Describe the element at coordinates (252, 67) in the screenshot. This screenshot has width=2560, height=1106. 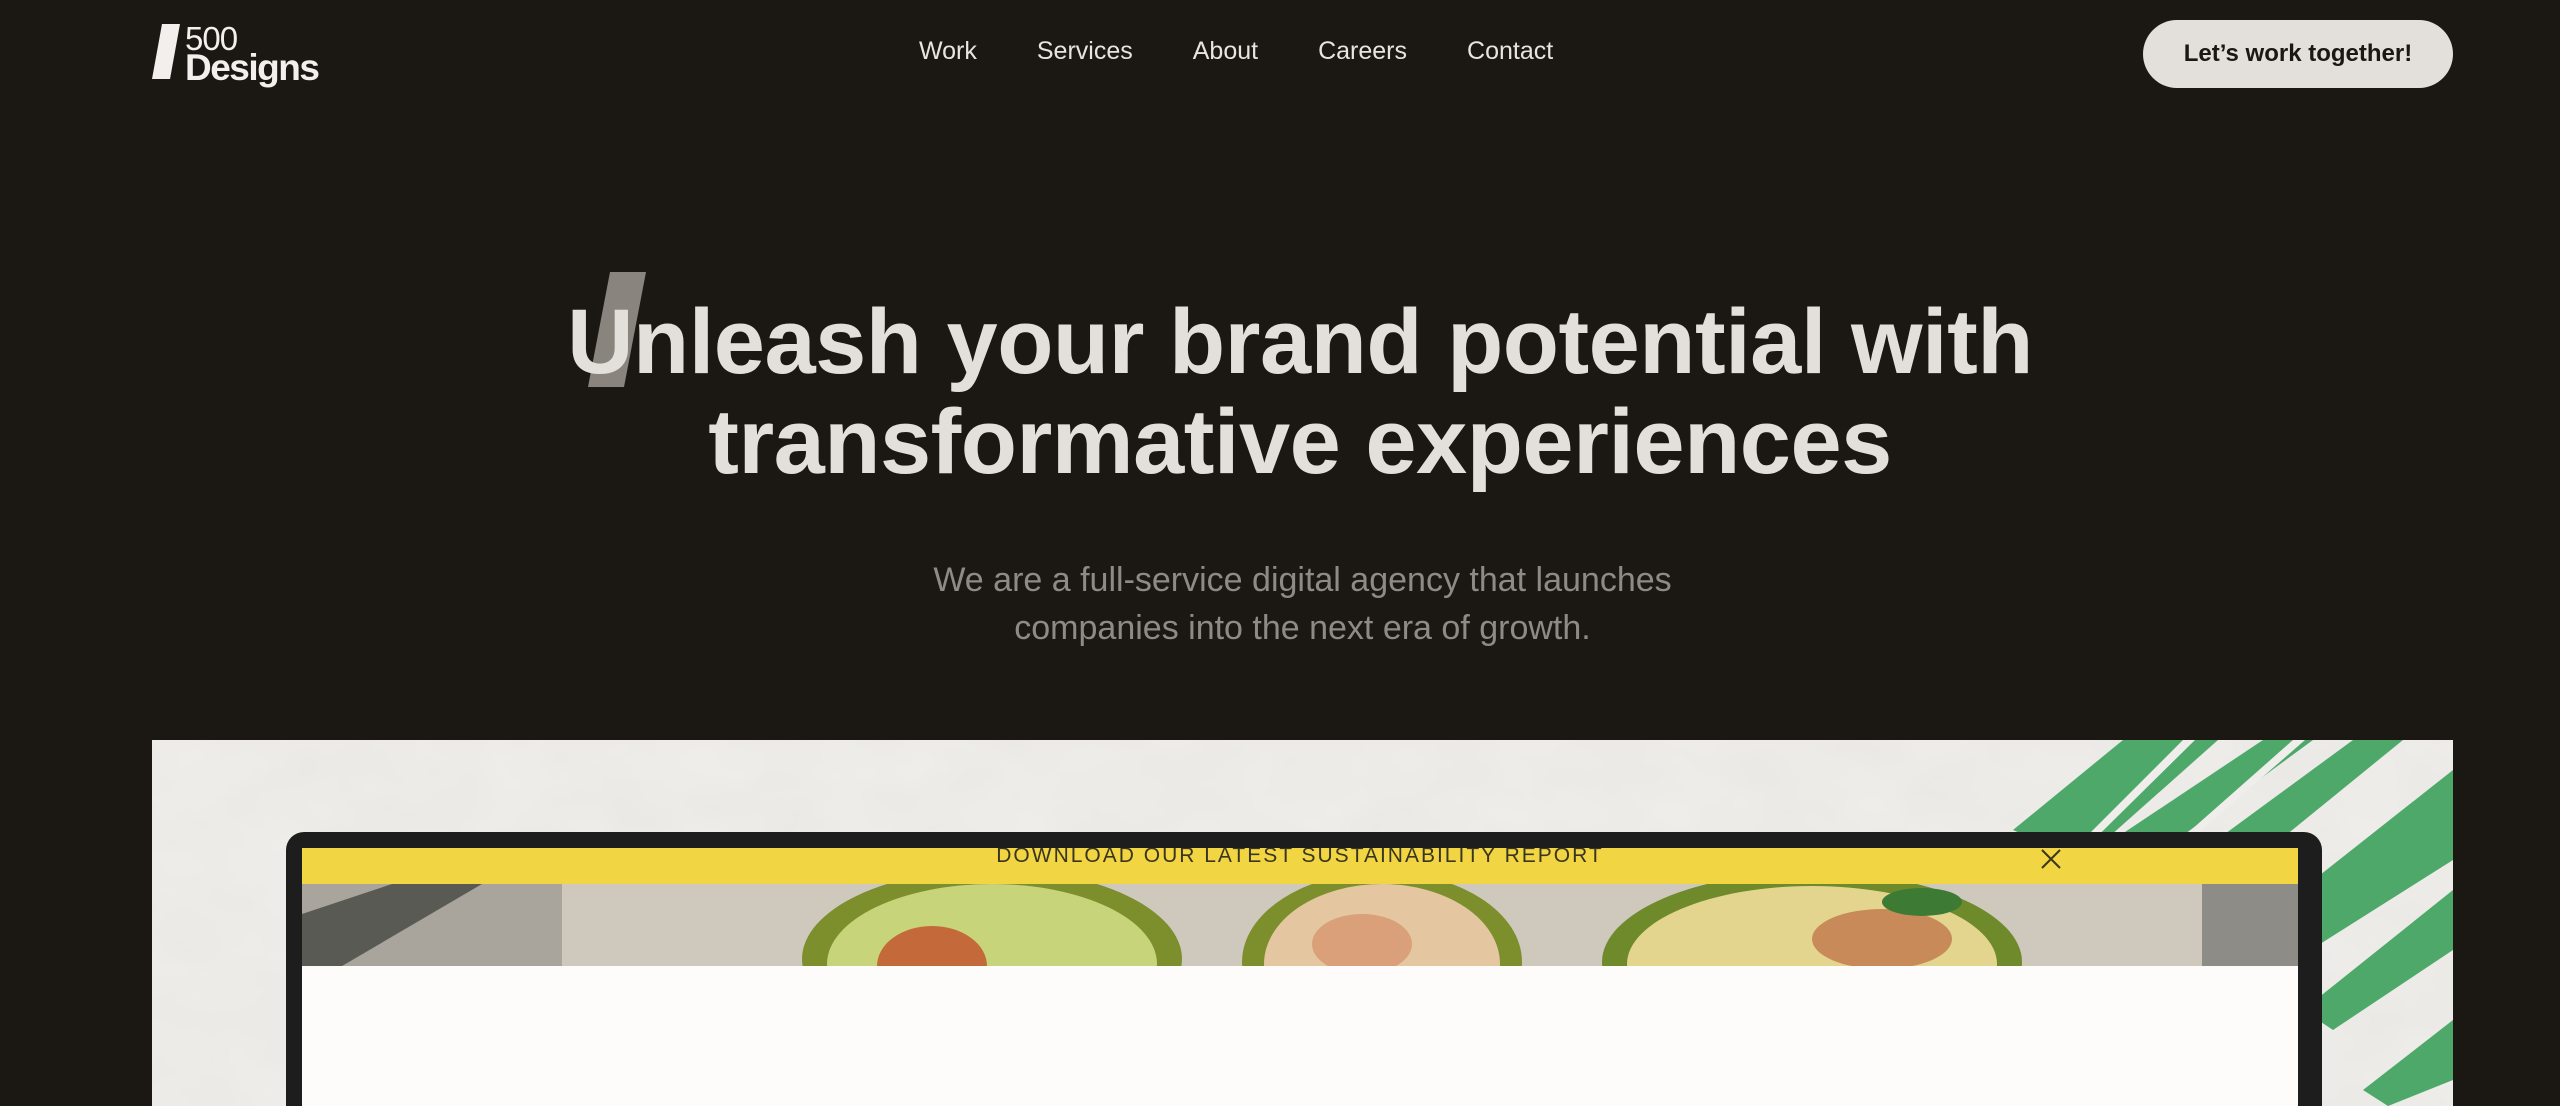
I see `logo-word: Designs` at that location.